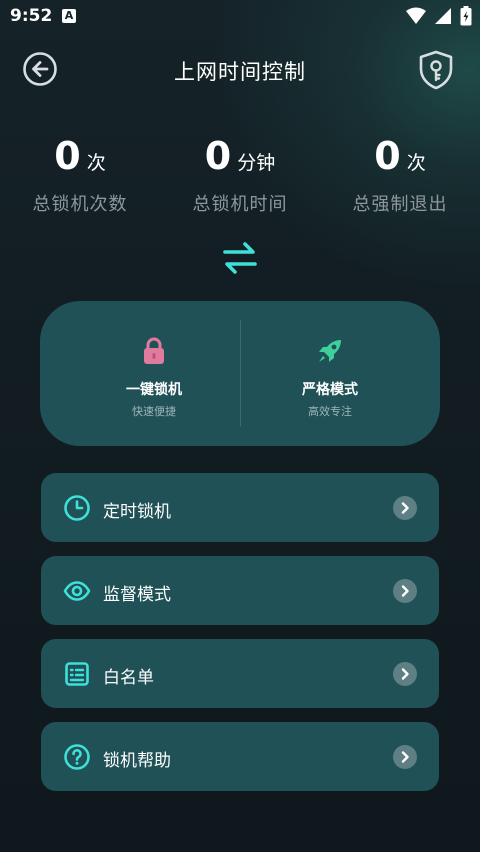 This screenshot has height=852, width=480. I want to click on stat-total-lock-time: 0 分钟 总锁机时间, so click(240, 175).